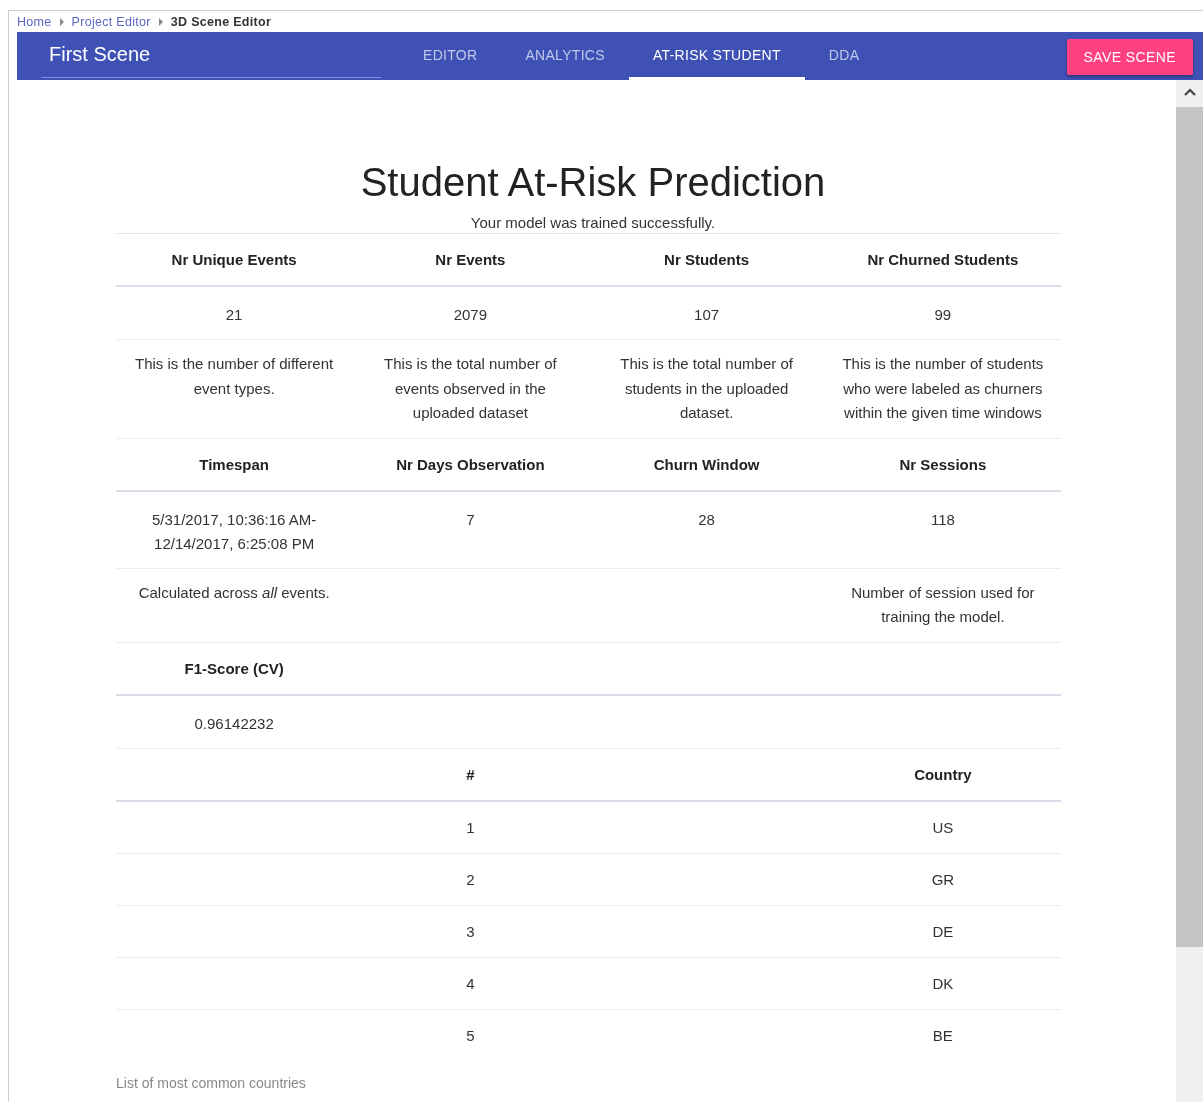 The width and height of the screenshot is (1203, 1102). I want to click on scrollbar, so click(1189, 591).